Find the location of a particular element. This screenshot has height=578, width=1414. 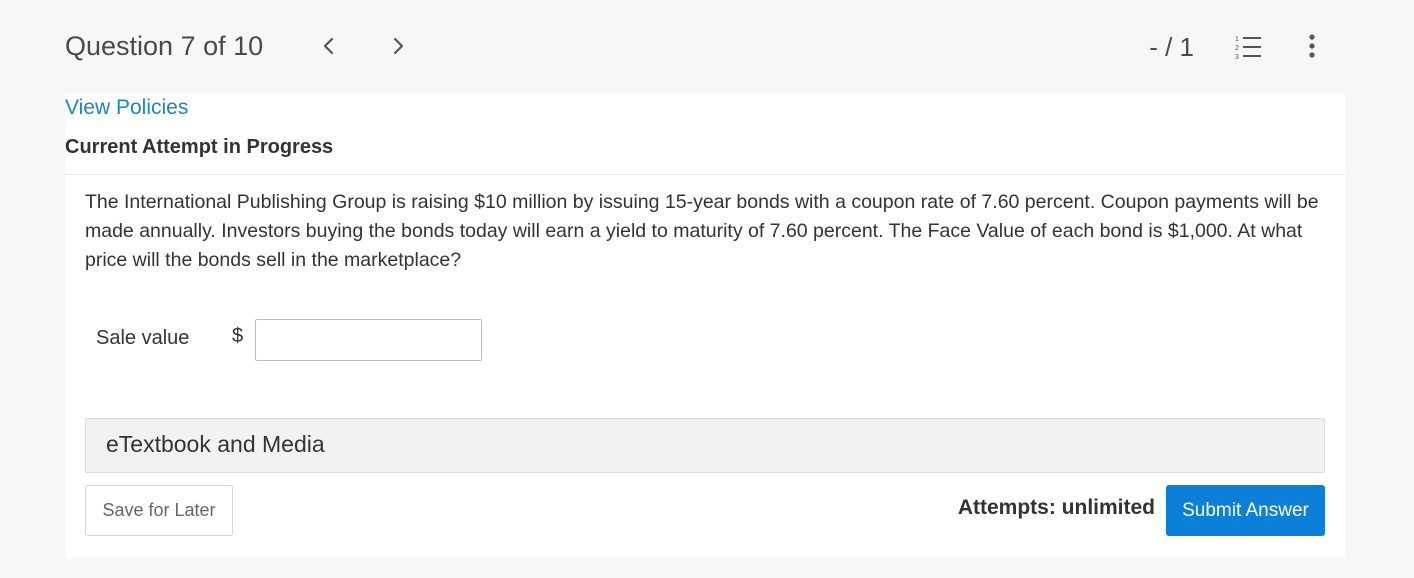

more-options-button is located at coordinates (1312, 47).